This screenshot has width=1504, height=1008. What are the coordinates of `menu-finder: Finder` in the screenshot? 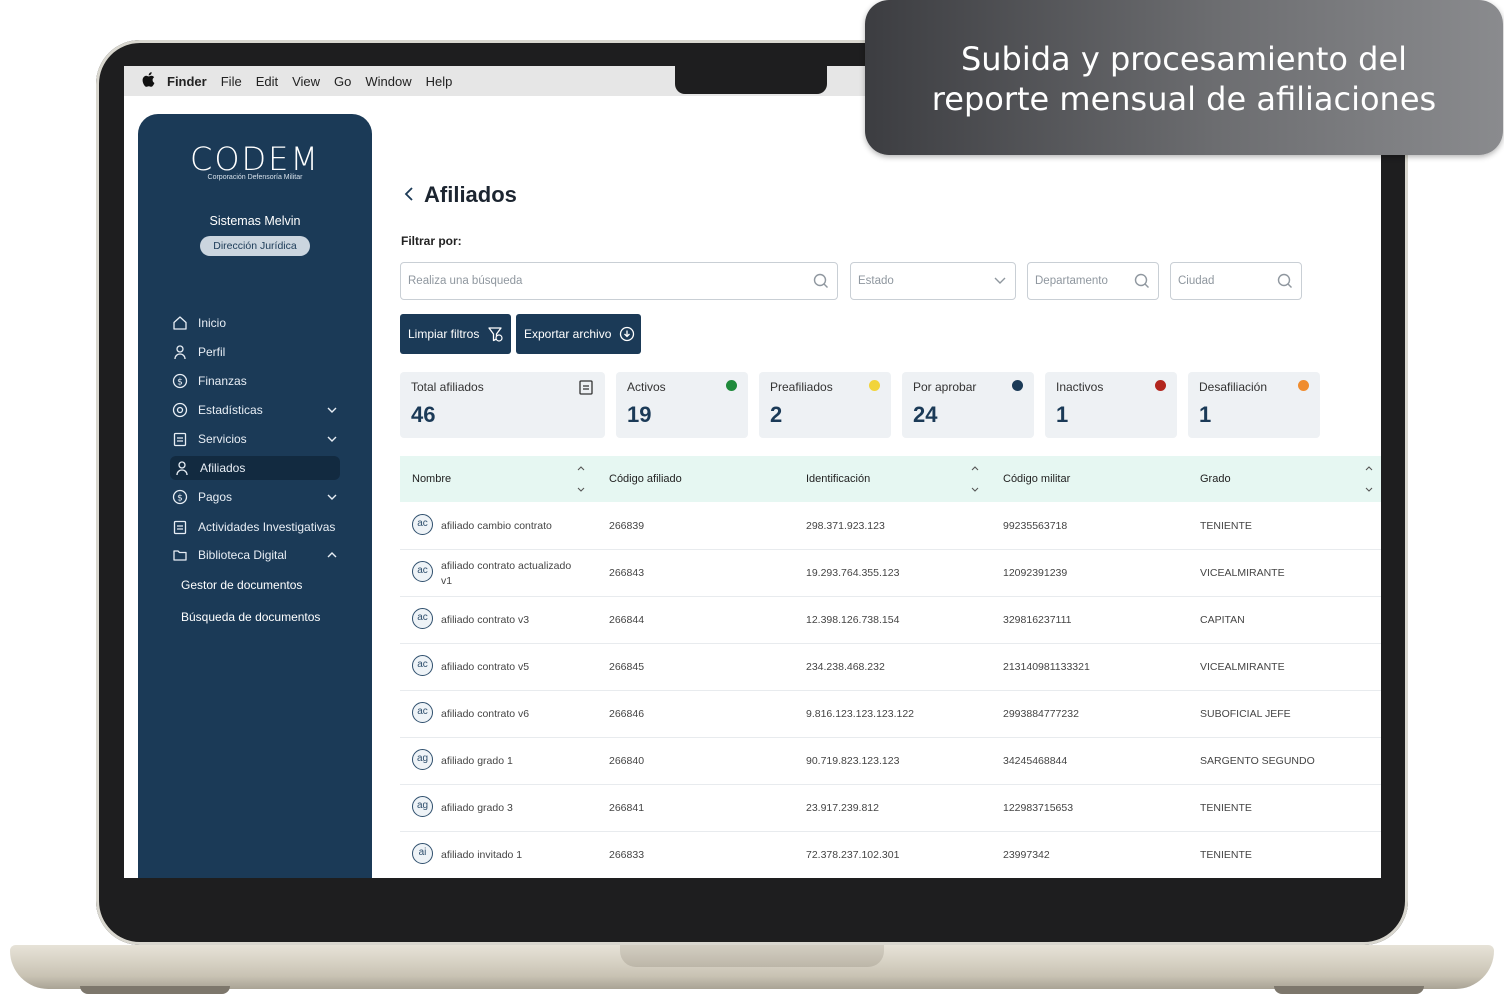 It's located at (187, 81).